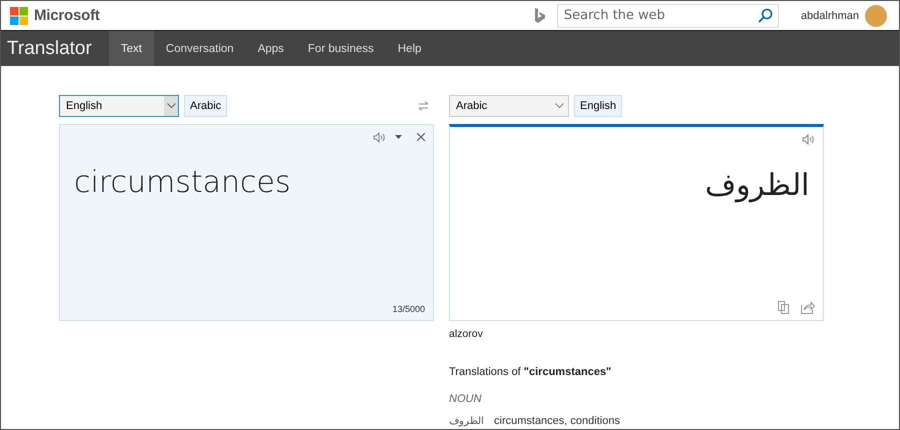 This screenshot has width=900, height=430. Describe the element at coordinates (783, 307) in the screenshot. I see `copy-icon` at that location.